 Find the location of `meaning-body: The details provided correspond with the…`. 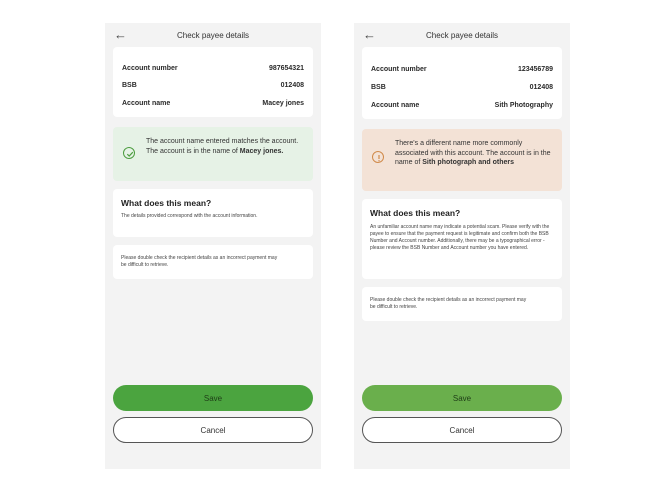

meaning-body: The details provided correspond with the… is located at coordinates (189, 216).